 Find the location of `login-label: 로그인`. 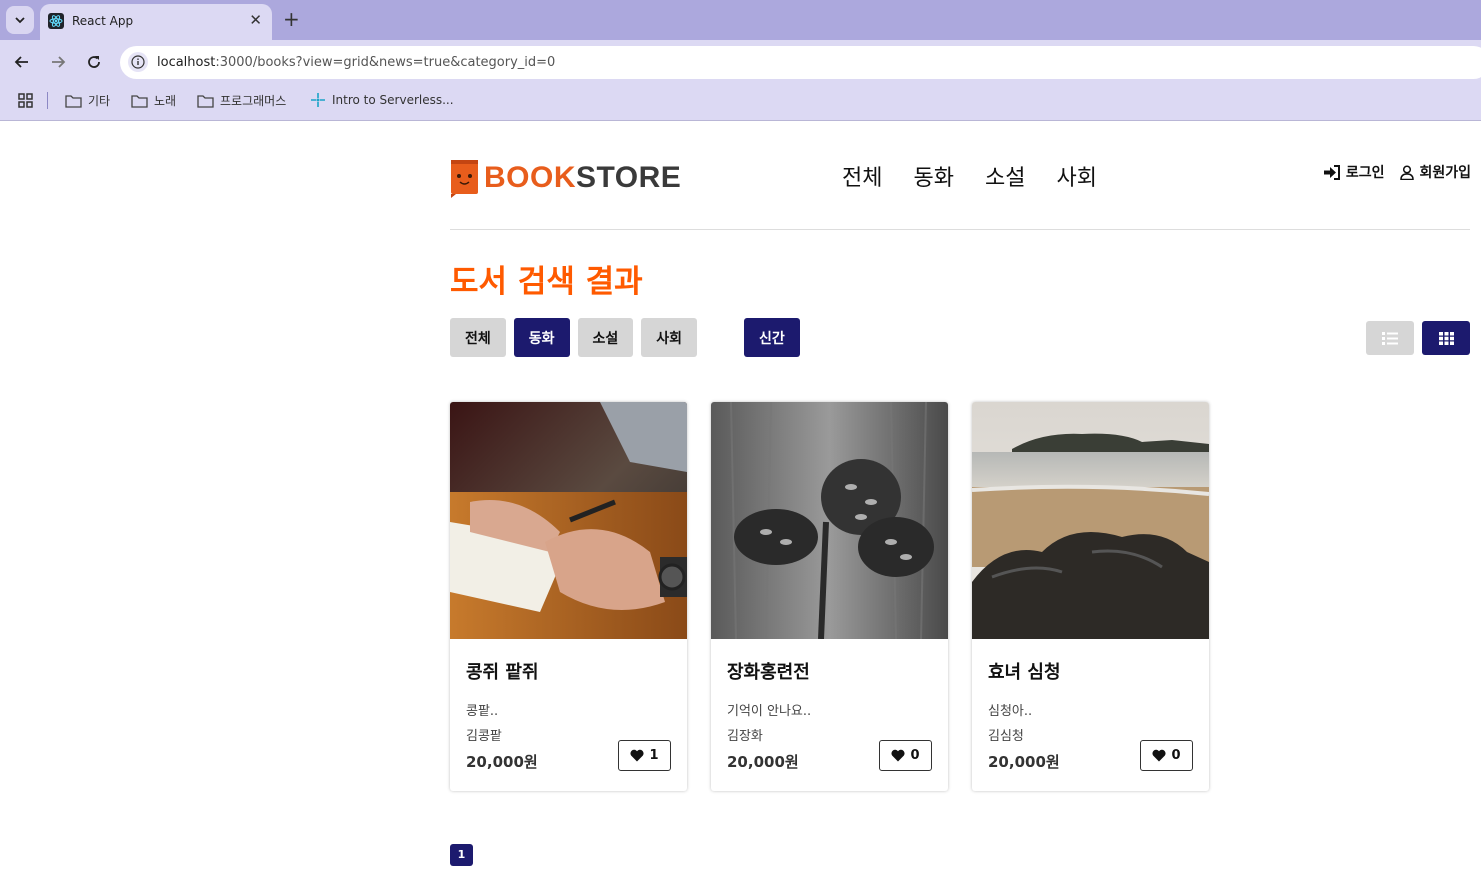

login-label: 로그인 is located at coordinates (1365, 173).